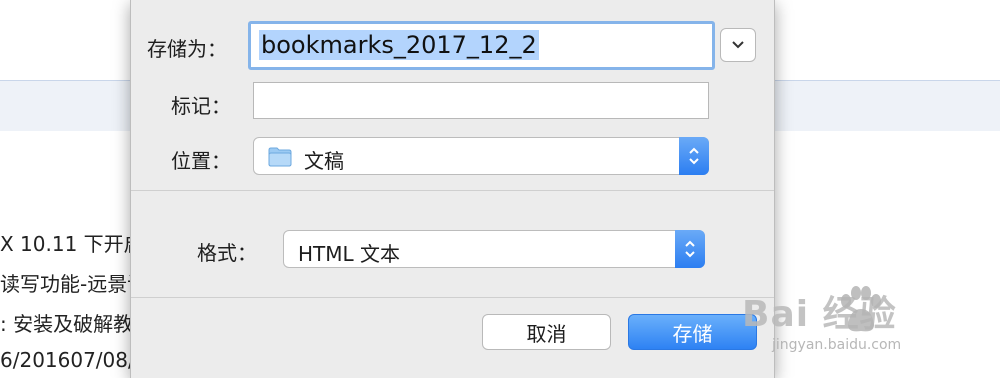  I want to click on dialog-divider-top, so click(452, 190).